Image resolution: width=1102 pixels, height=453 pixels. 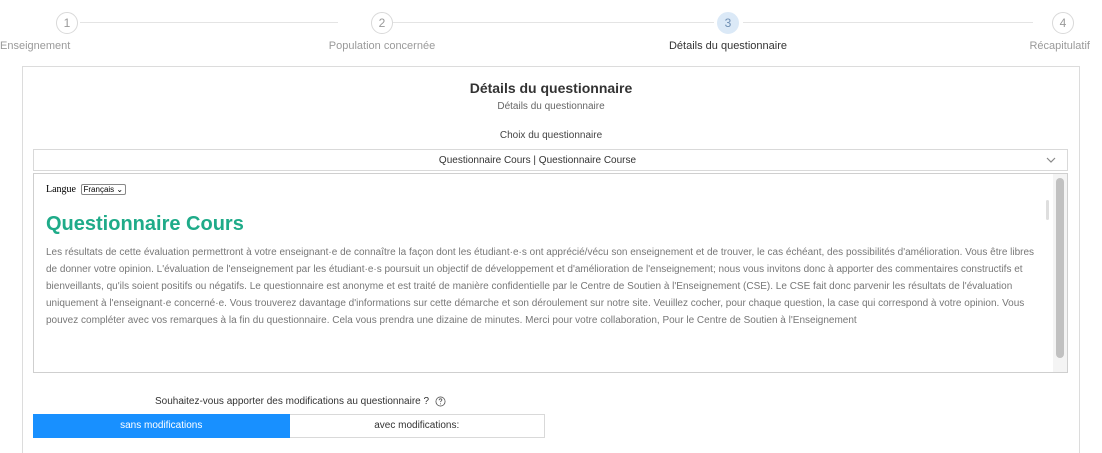 I want to click on step-number: 4, so click(x=1063, y=23).